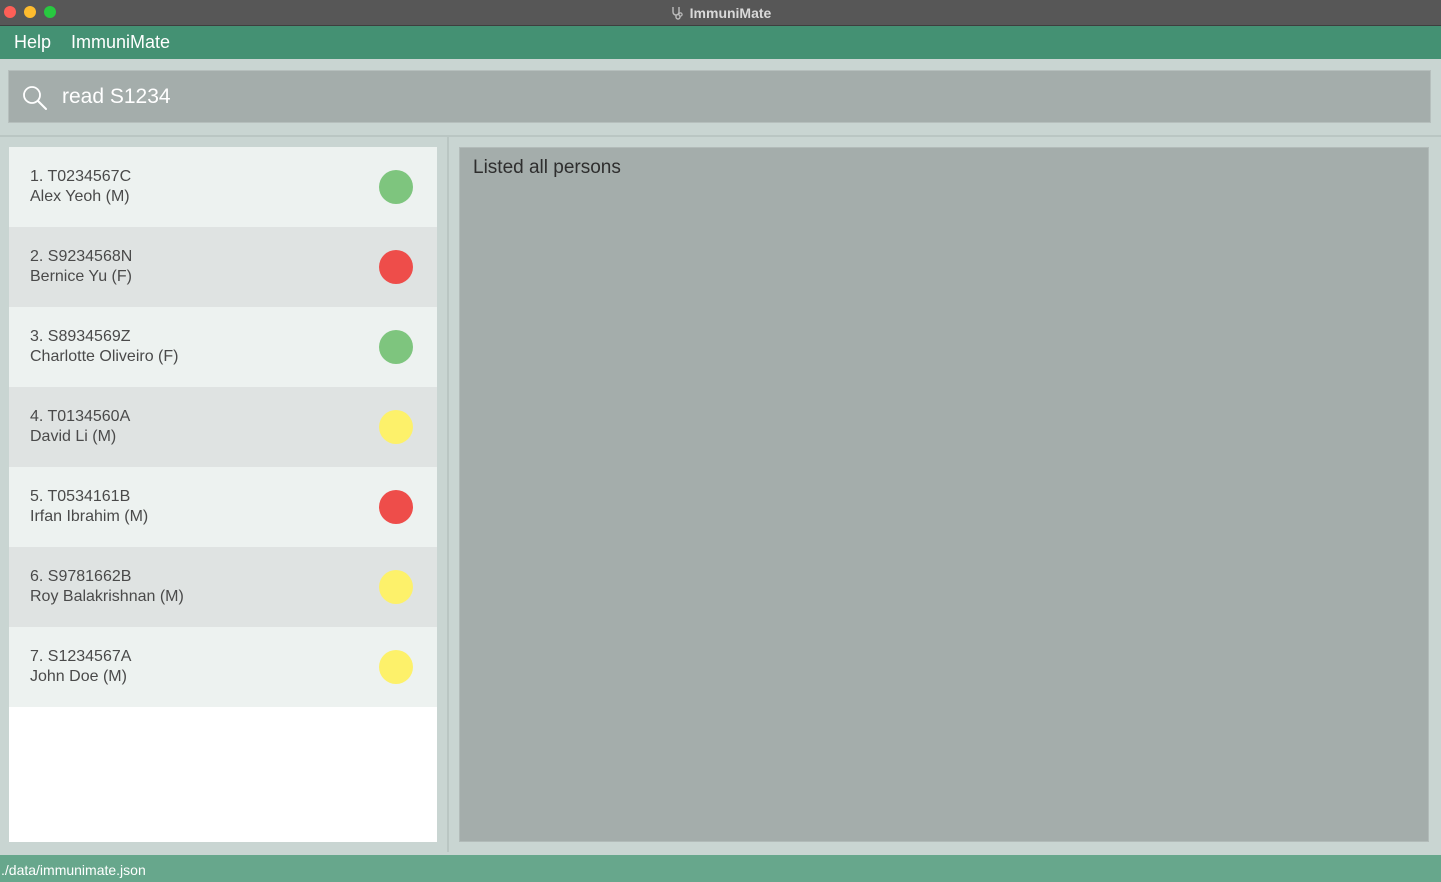  What do you see at coordinates (730, 12) in the screenshot?
I see `window-title: ImmuniMate` at bounding box center [730, 12].